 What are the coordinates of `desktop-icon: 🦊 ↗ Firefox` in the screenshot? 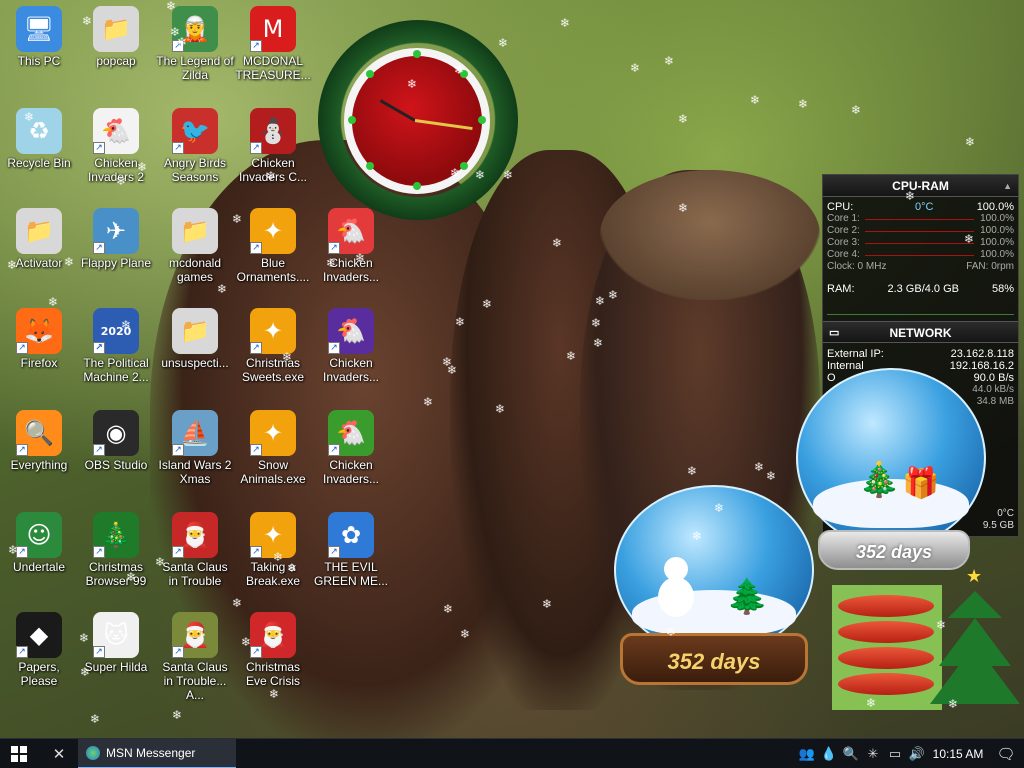 It's located at (39, 354).